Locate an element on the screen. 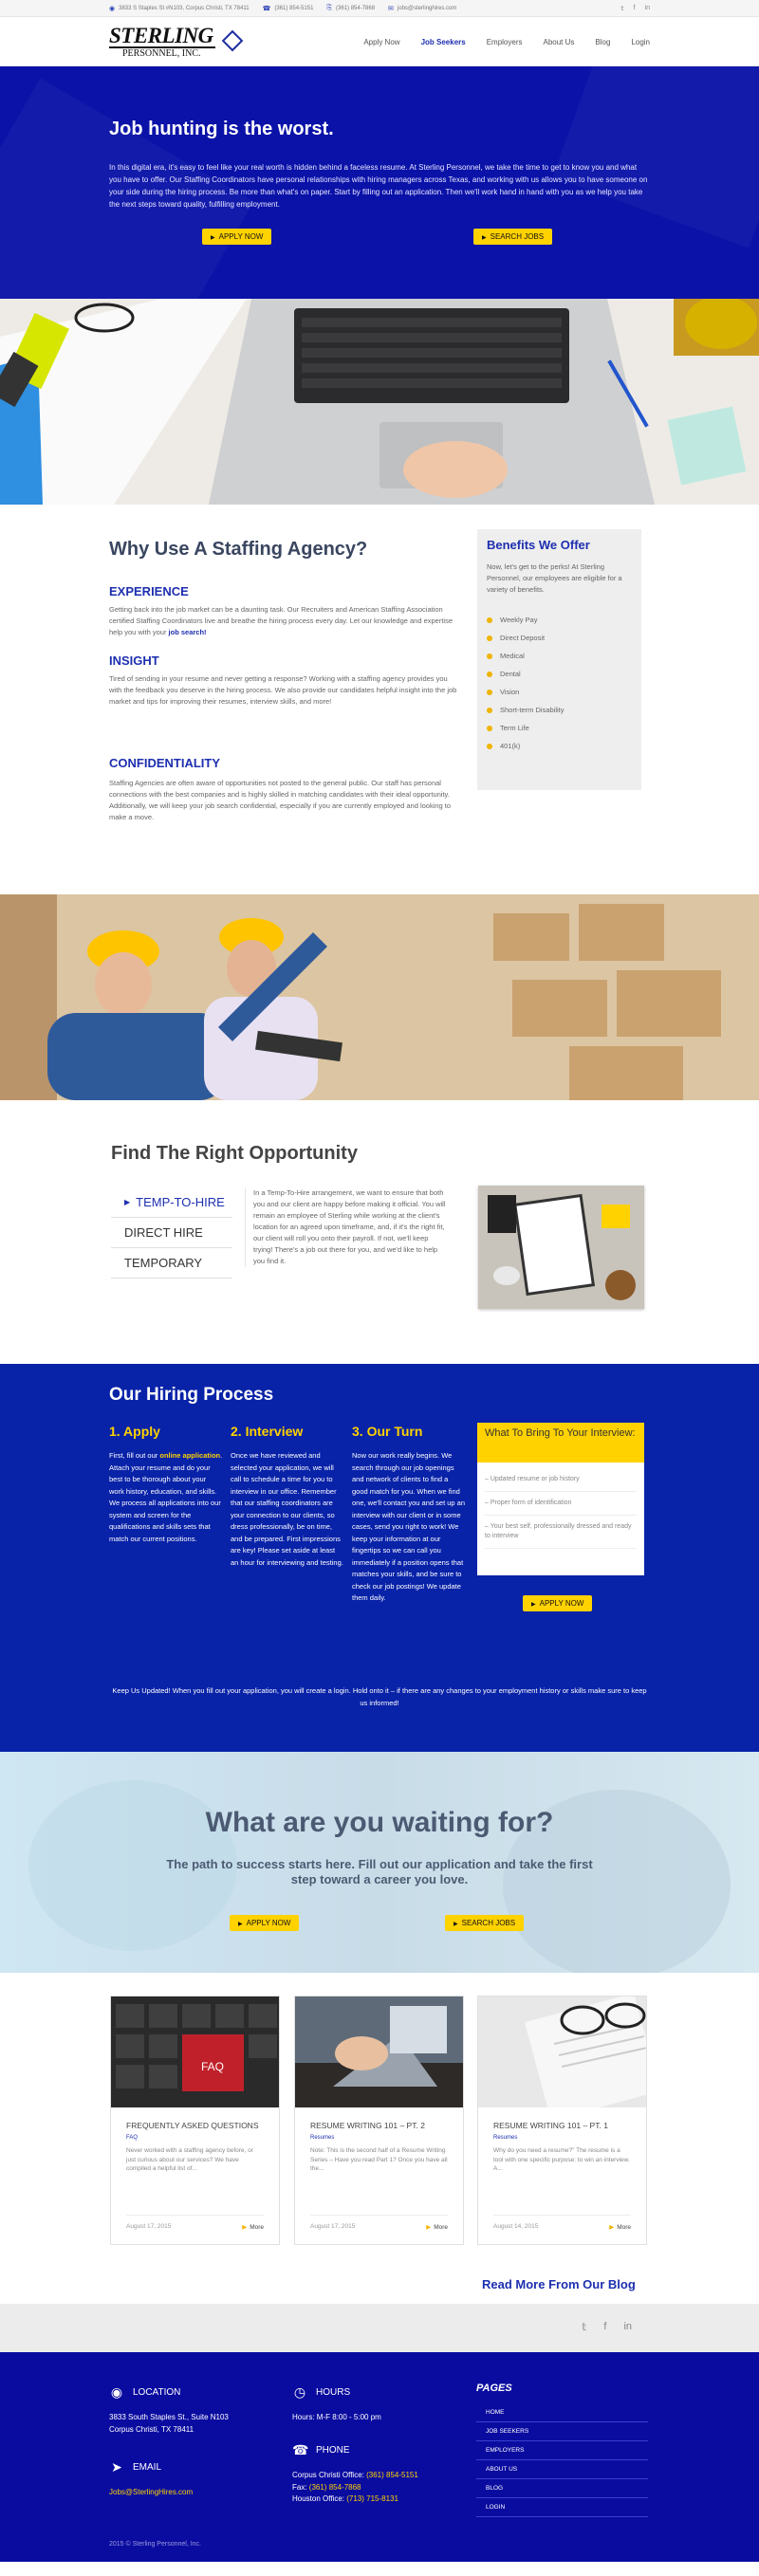 The width and height of the screenshot is (759, 2576). step-apply-heading: 1. Apply is located at coordinates (134, 1431).